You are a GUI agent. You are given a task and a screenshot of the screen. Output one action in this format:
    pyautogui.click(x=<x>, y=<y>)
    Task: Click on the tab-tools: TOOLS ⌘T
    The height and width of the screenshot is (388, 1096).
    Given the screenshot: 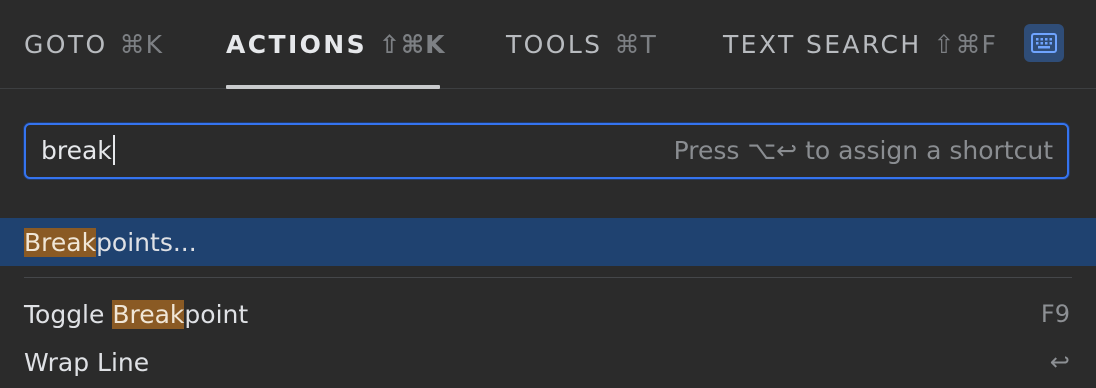 What is the action you would take?
    pyautogui.click(x=581, y=44)
    